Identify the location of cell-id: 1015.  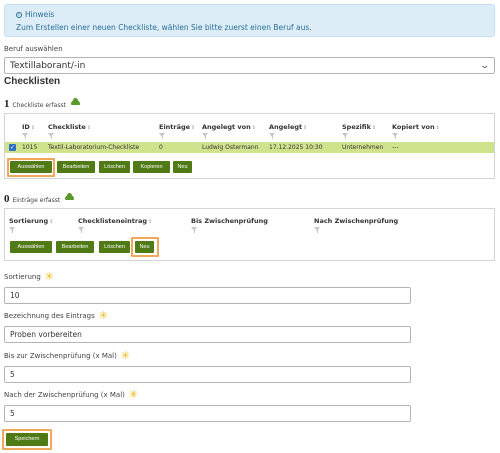
(30, 147).